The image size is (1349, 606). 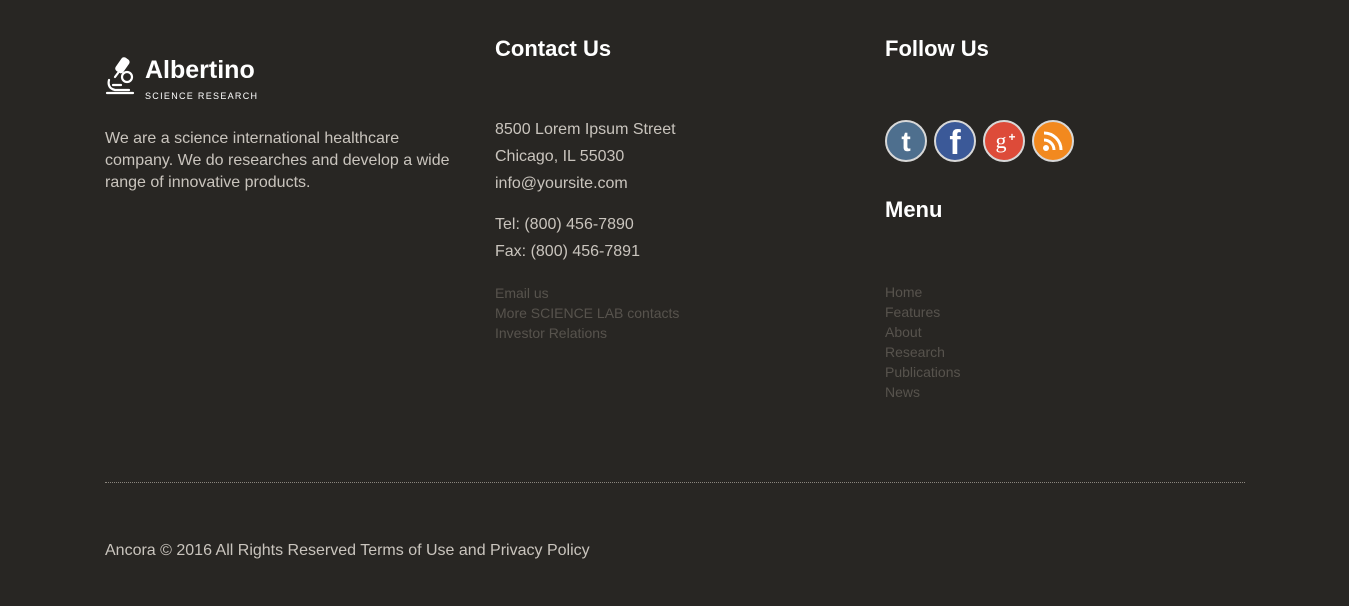 What do you see at coordinates (120, 76) in the screenshot?
I see `microscope-icon` at bounding box center [120, 76].